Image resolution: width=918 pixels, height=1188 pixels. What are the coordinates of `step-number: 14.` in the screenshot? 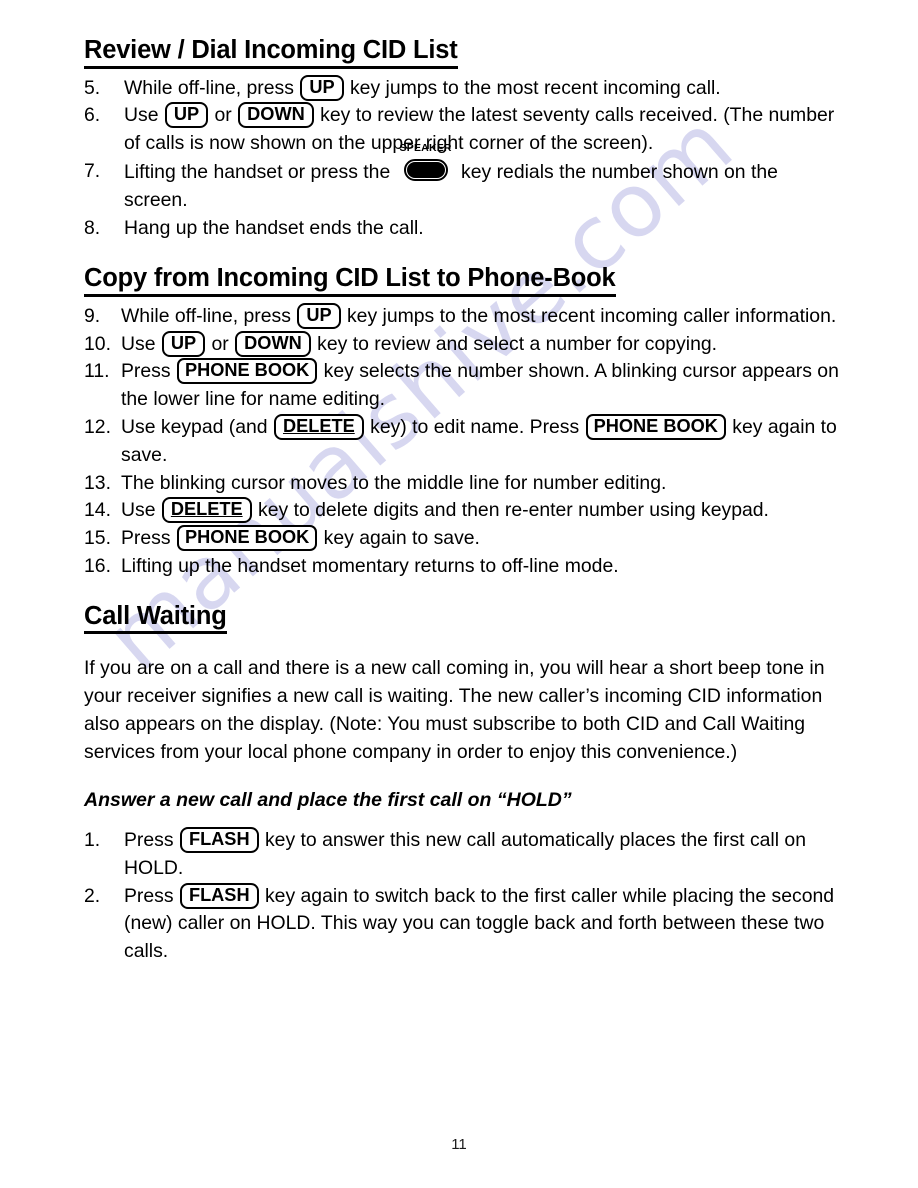 It's located at (97, 510).